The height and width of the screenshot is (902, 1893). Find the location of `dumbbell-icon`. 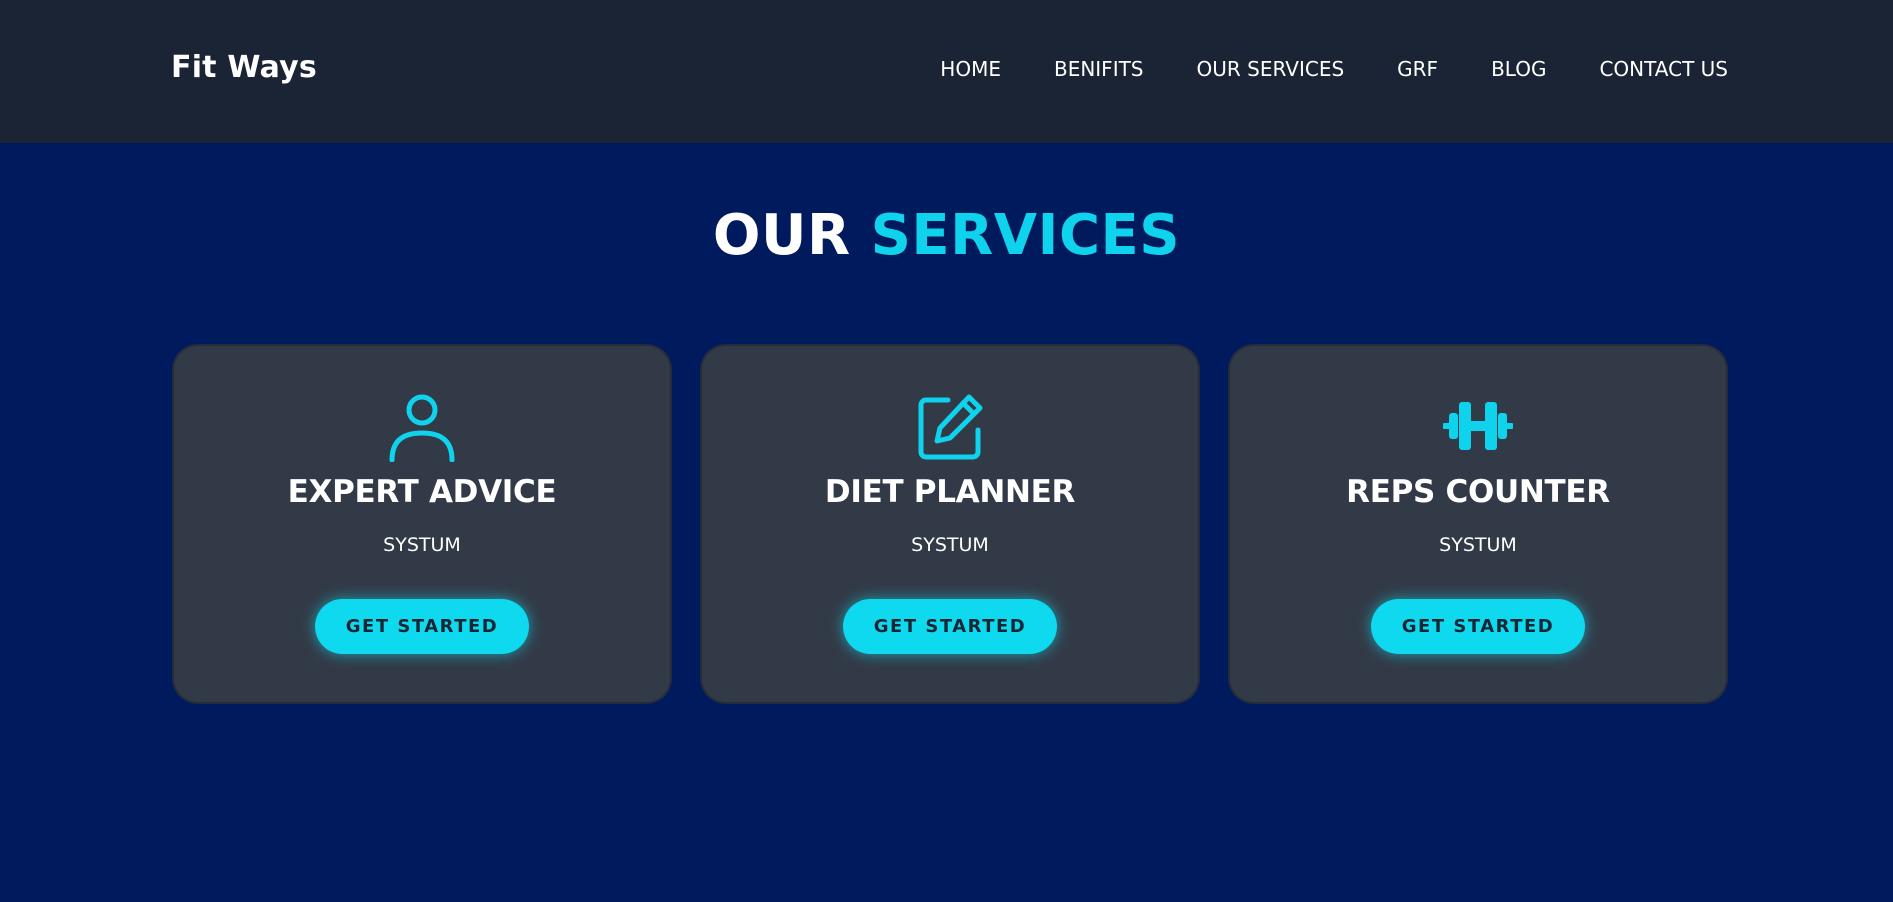

dumbbell-icon is located at coordinates (1478, 426).